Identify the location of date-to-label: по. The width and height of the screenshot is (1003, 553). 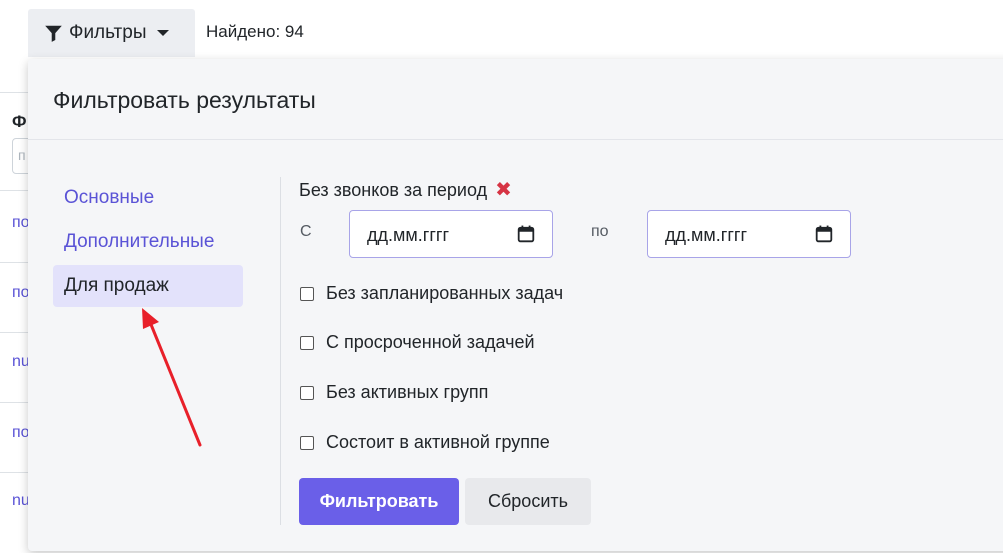
(600, 231).